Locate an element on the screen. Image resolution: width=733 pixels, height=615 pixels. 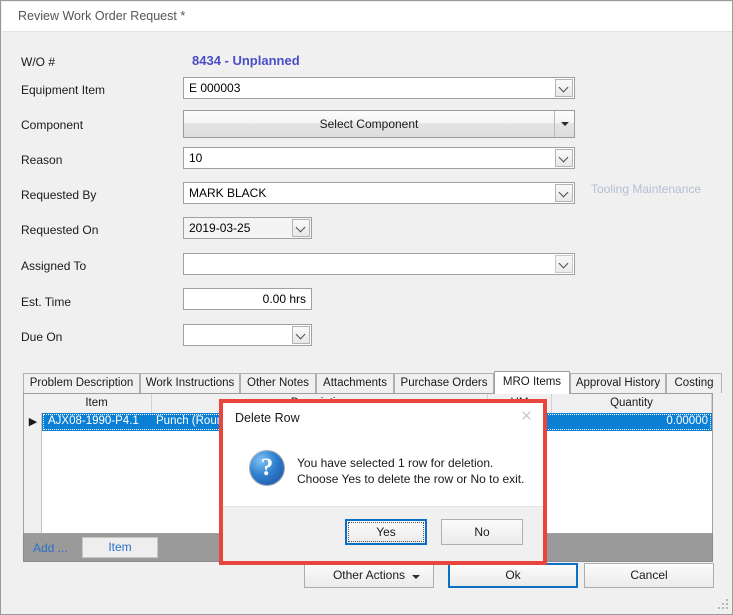
reason-value: 10 is located at coordinates (196, 158).